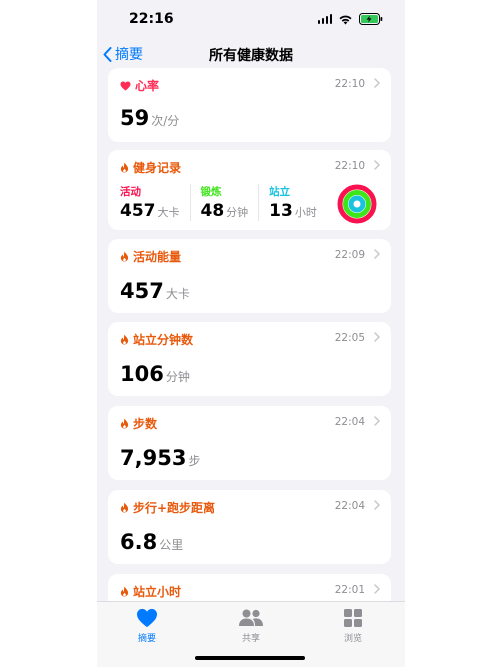 This screenshot has width=500, height=667. I want to click on active-energy-card: 活动能量 22:09 457 大卡, so click(249, 276).